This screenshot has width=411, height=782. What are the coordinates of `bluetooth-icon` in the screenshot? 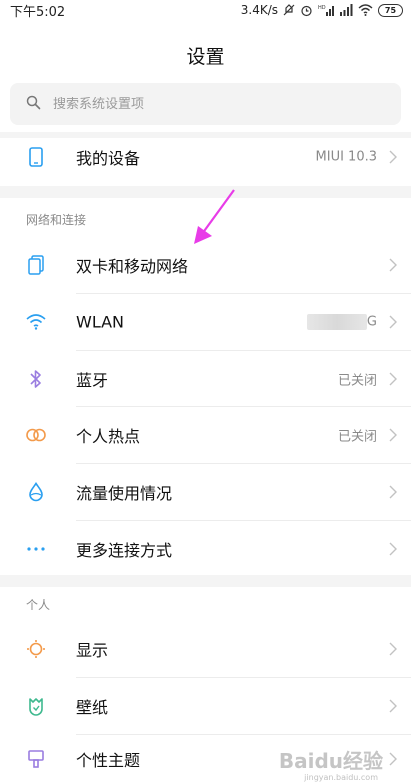 It's located at (36, 379).